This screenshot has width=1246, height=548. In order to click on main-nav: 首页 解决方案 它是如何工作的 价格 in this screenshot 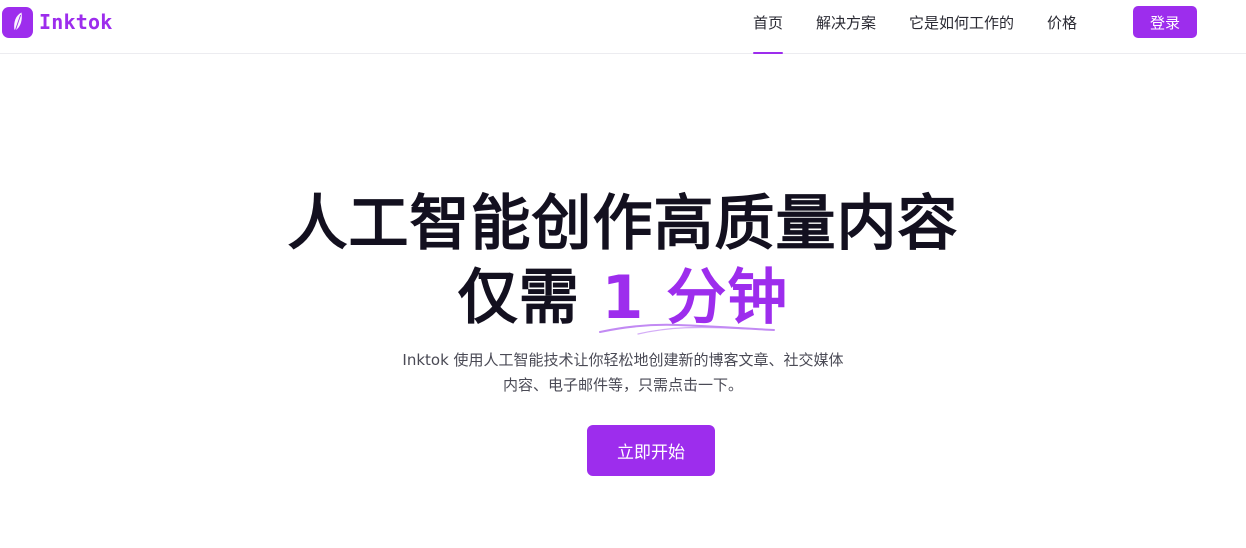, I will do `click(906, 27)`.